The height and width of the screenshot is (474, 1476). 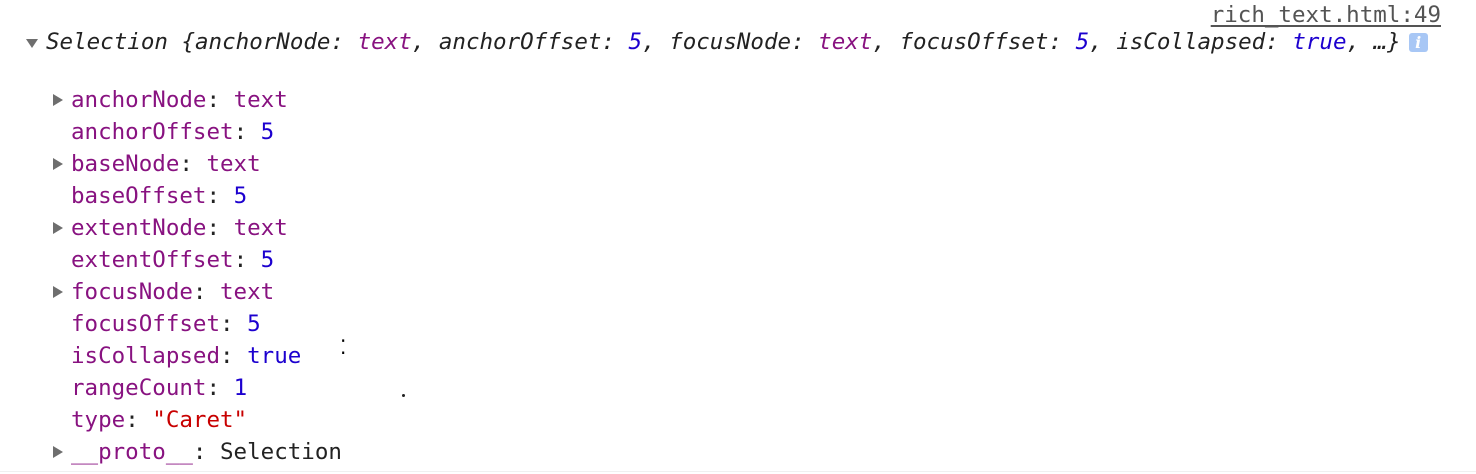 What do you see at coordinates (738, 132) in the screenshot?
I see `property-row-anchoroffset: anchorOffset: 5` at bounding box center [738, 132].